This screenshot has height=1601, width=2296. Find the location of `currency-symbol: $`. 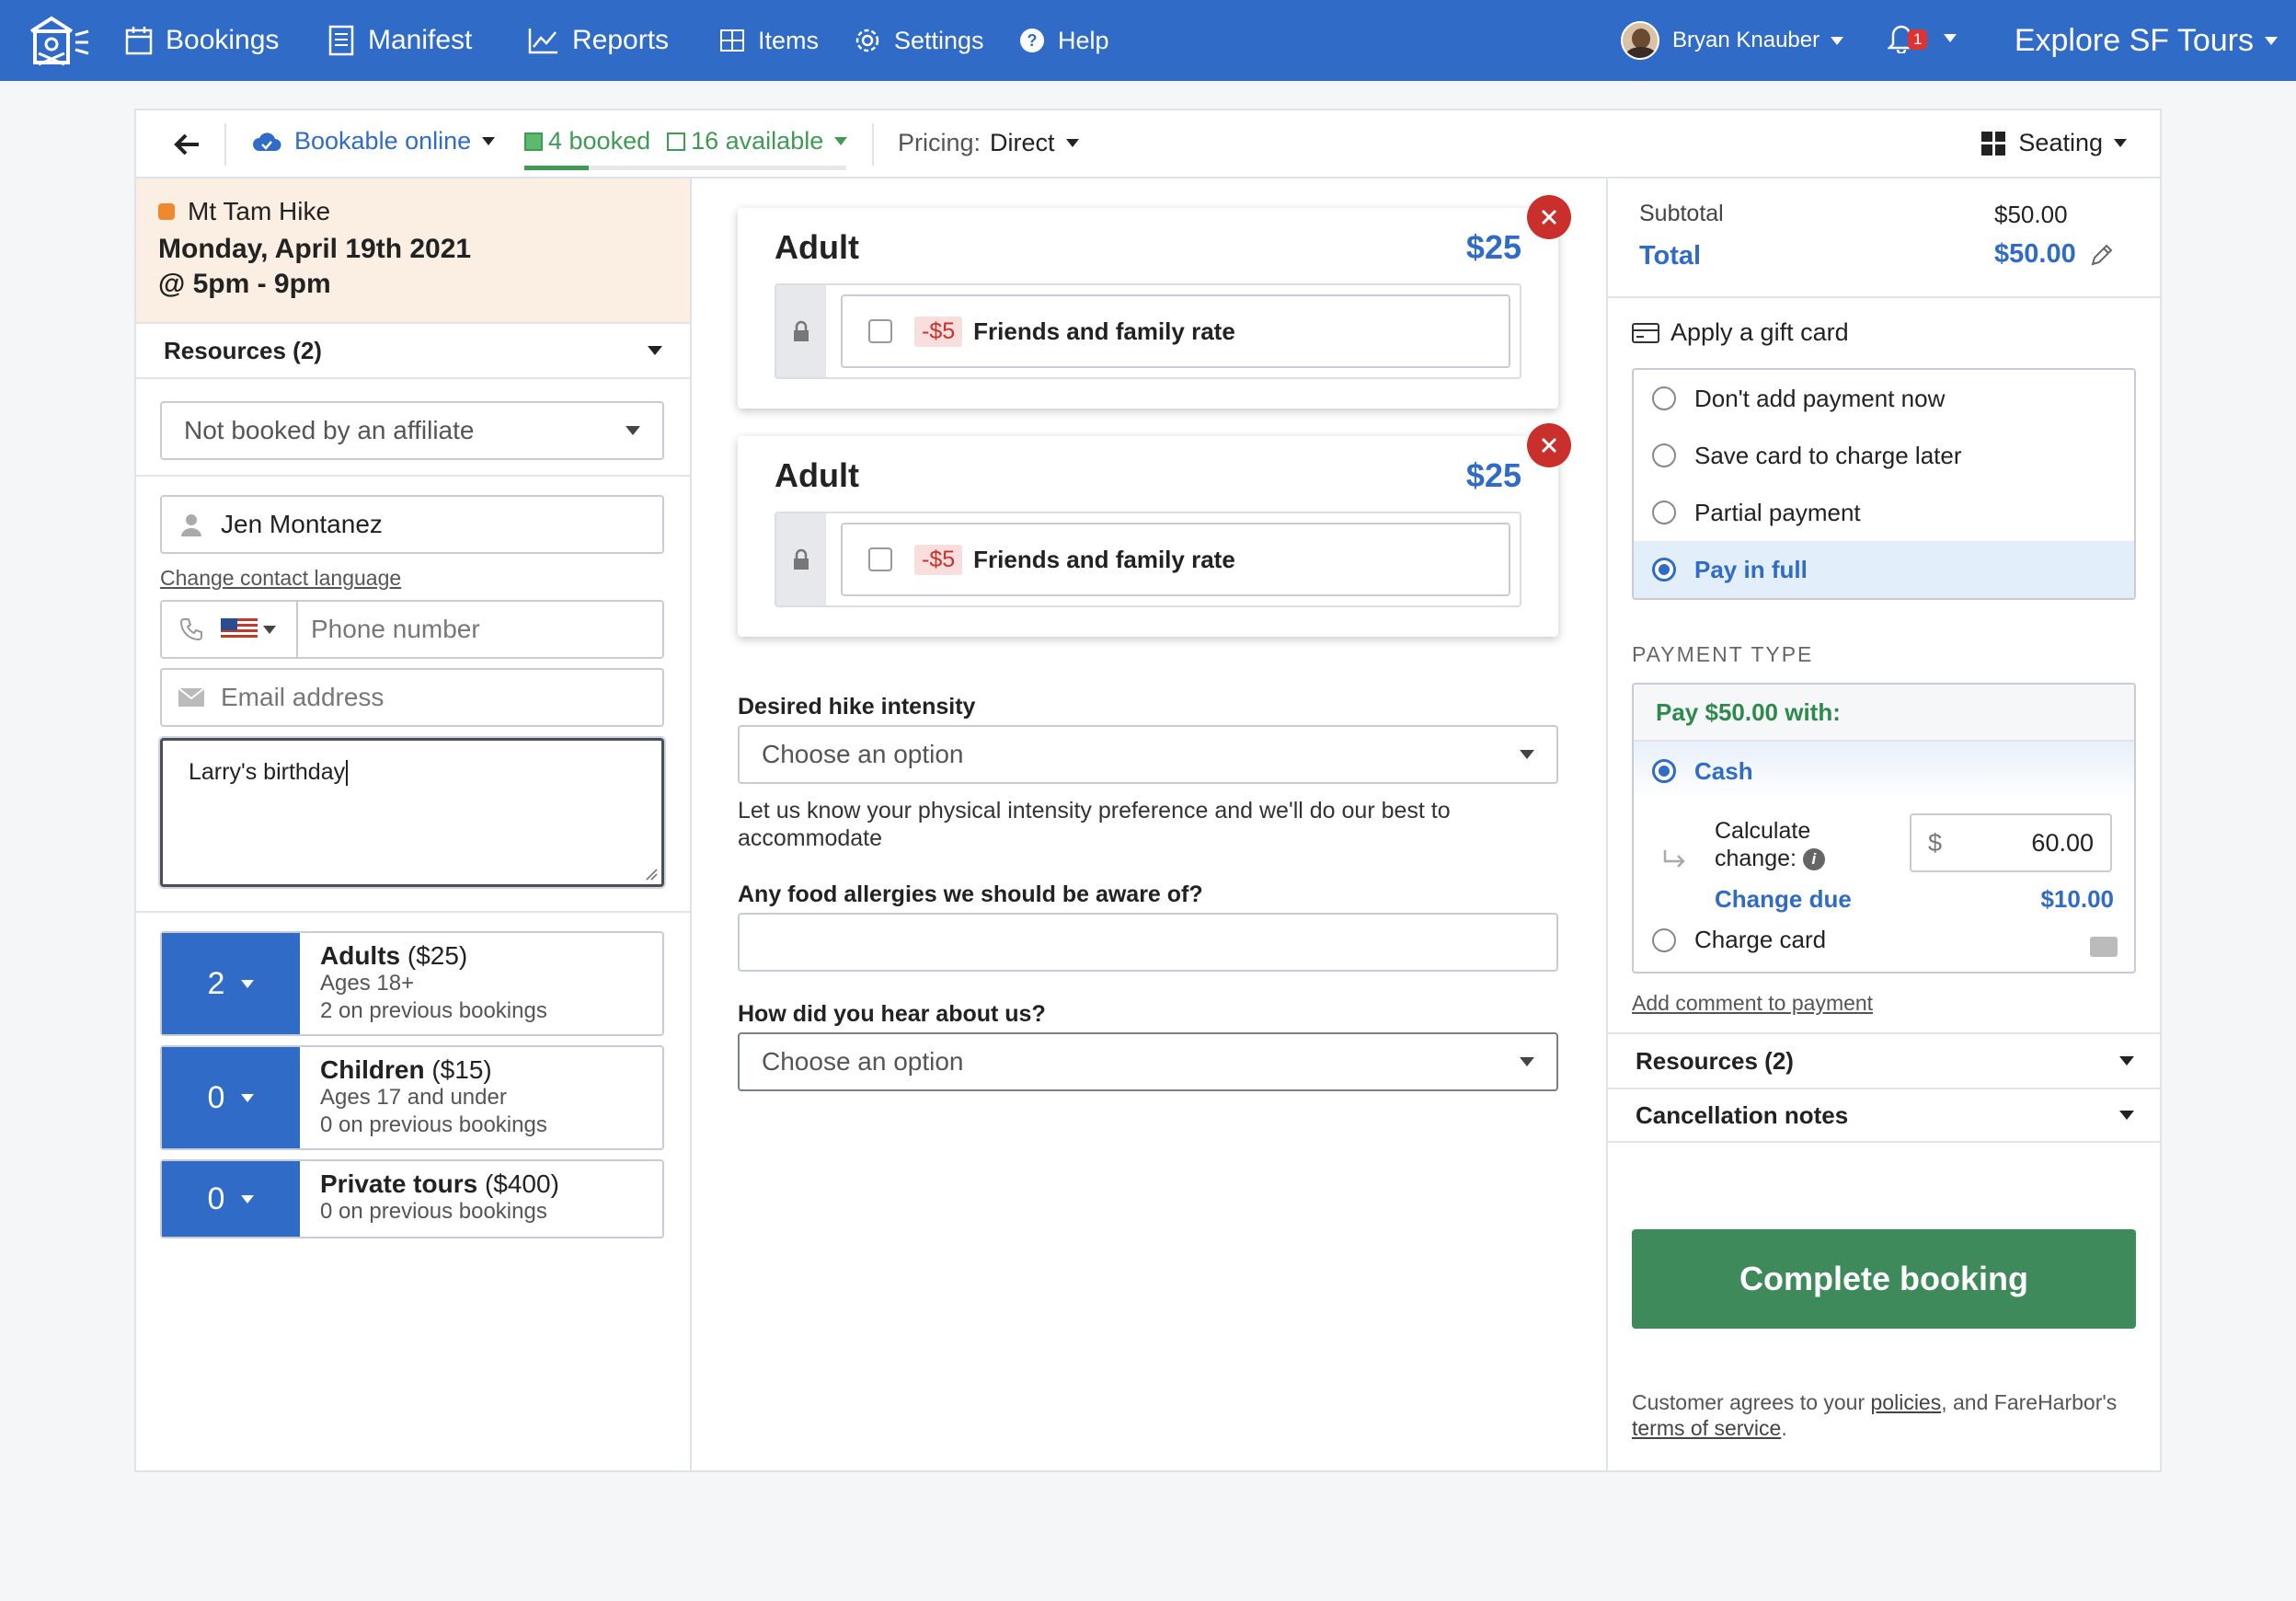

currency-symbol: $ is located at coordinates (1935, 842).